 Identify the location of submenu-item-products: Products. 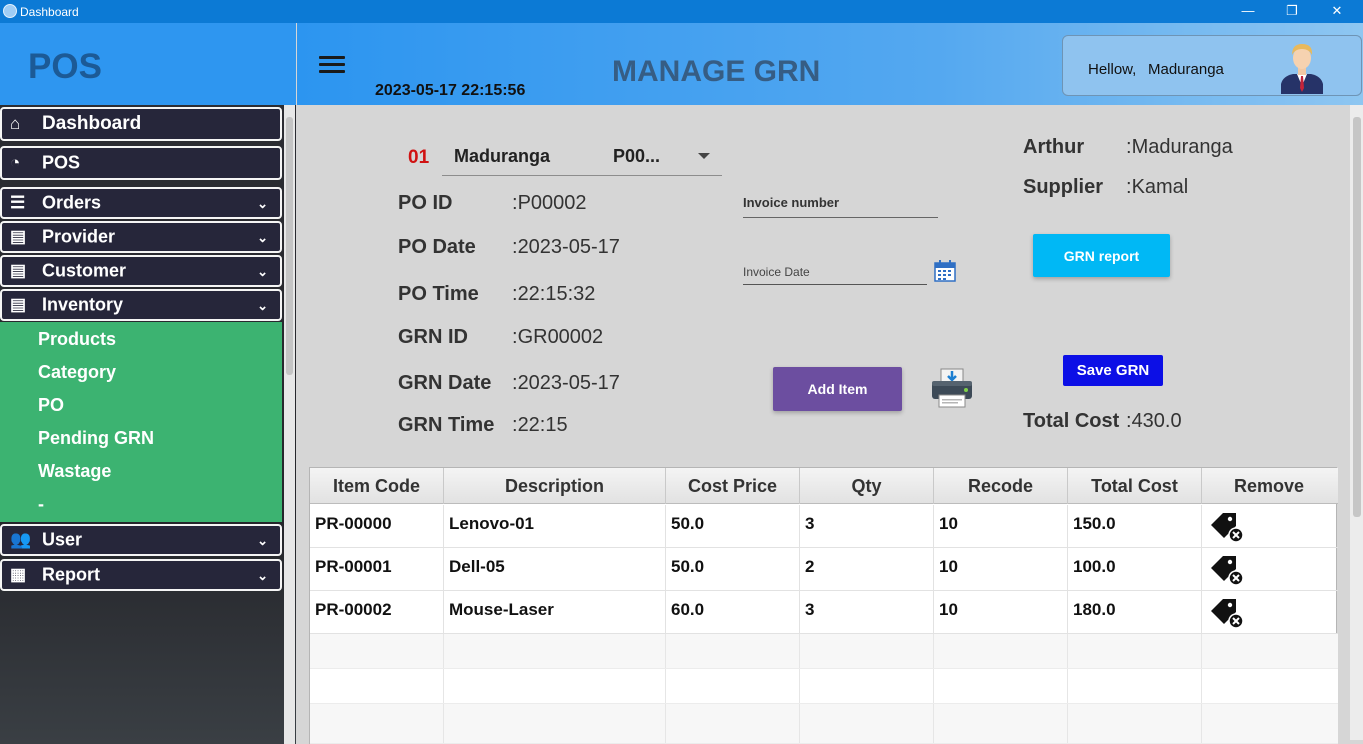
(77, 339).